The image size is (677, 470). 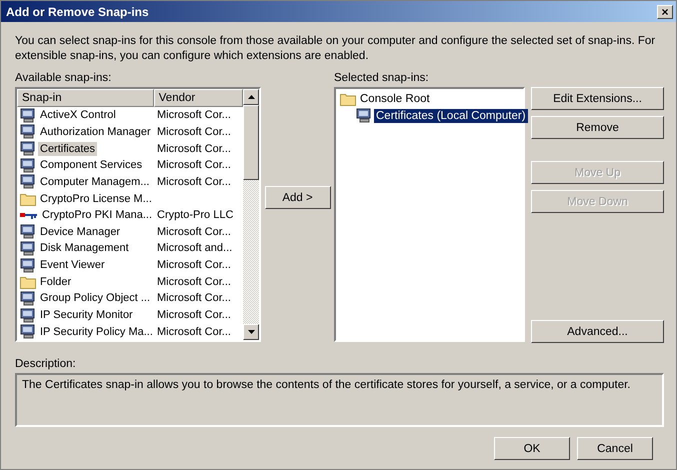 What do you see at coordinates (597, 127) in the screenshot?
I see `side-button: Remove` at bounding box center [597, 127].